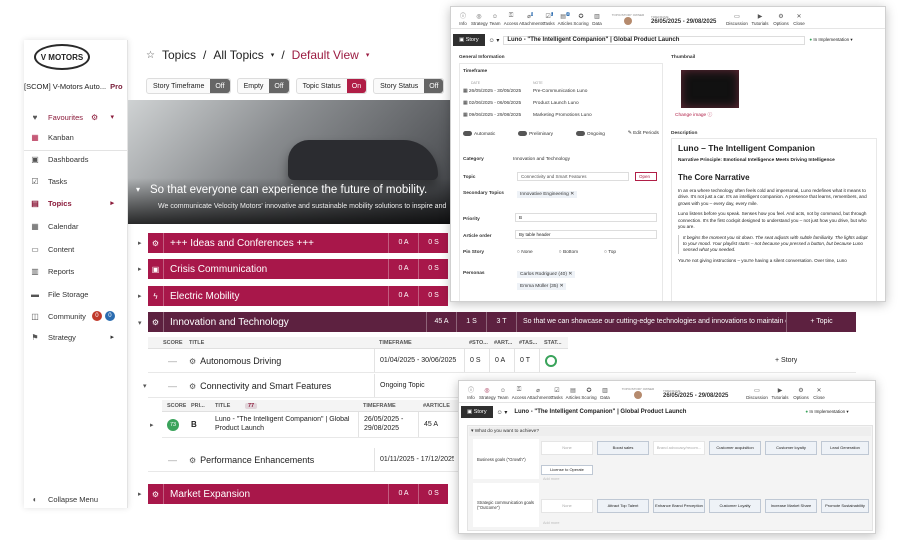 This screenshot has width=900, height=540. I want to click on sidebar-item-calendar: ▦ Calendar, so click(76, 226).